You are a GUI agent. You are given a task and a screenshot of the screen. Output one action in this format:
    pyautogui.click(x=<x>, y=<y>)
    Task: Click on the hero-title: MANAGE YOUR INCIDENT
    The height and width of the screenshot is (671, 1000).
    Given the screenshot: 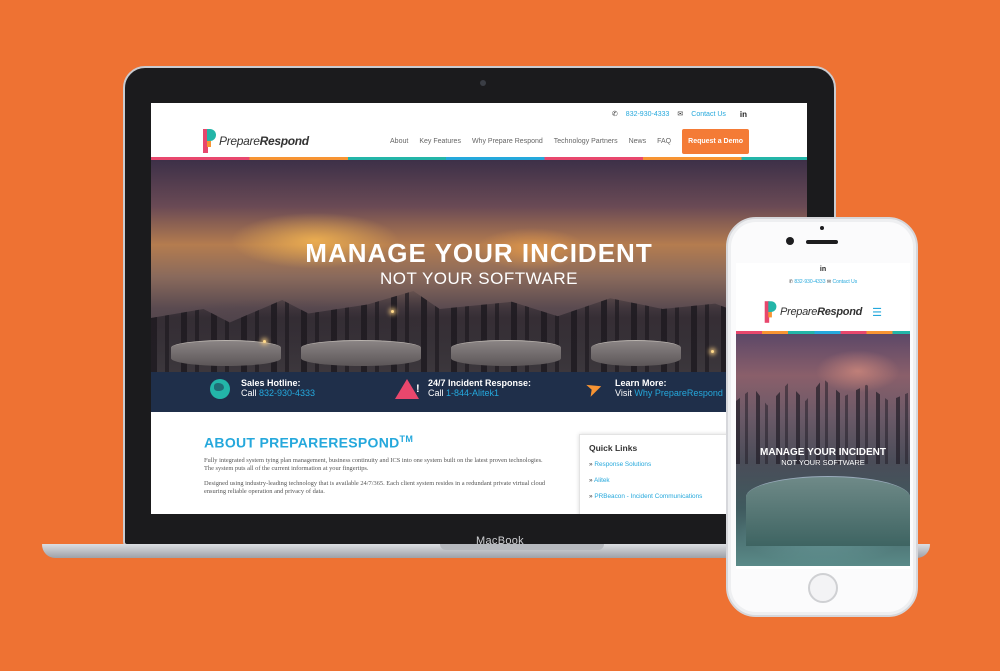 What is the action you would take?
    pyautogui.click(x=479, y=253)
    